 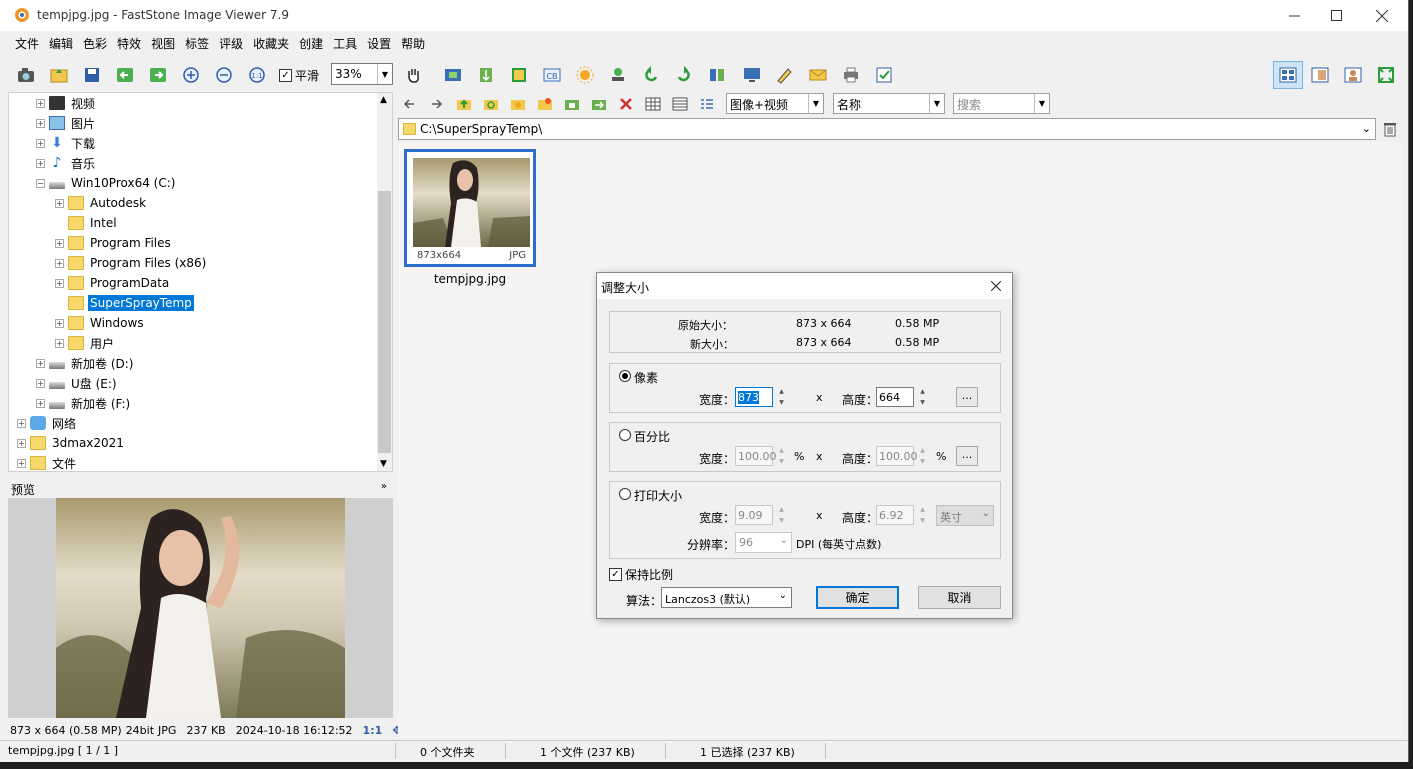 What do you see at coordinates (470, 208) in the screenshot?
I see `thumbnail-card: 873x664 JPG` at bounding box center [470, 208].